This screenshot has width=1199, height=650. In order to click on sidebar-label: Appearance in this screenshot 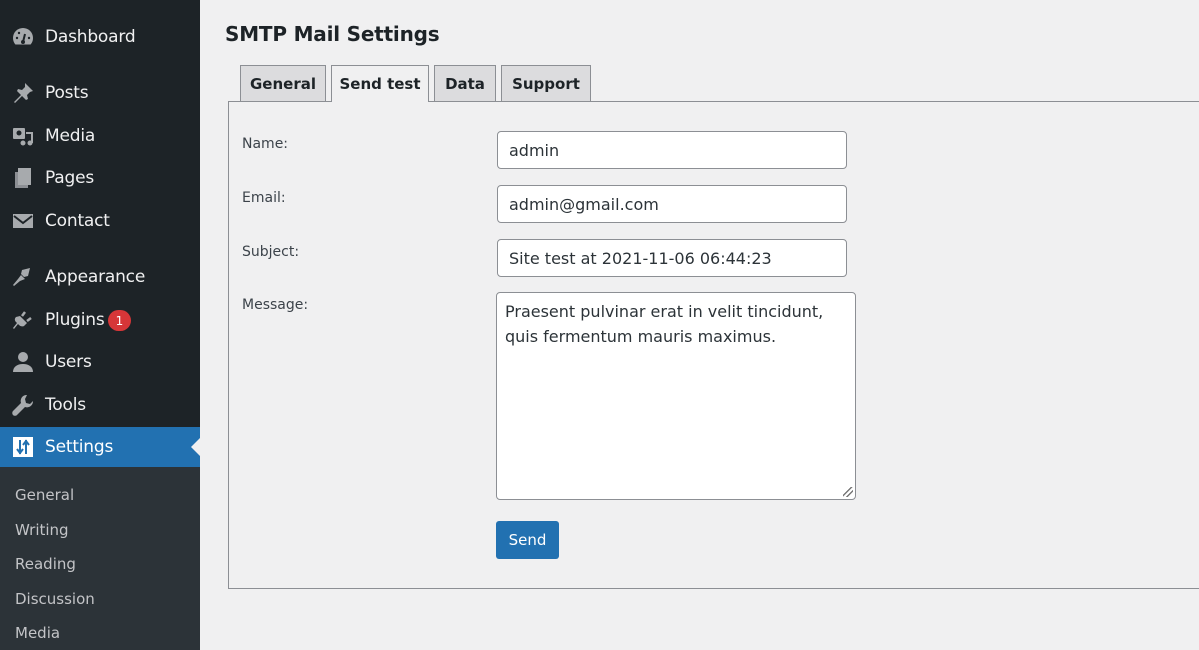, I will do `click(95, 277)`.